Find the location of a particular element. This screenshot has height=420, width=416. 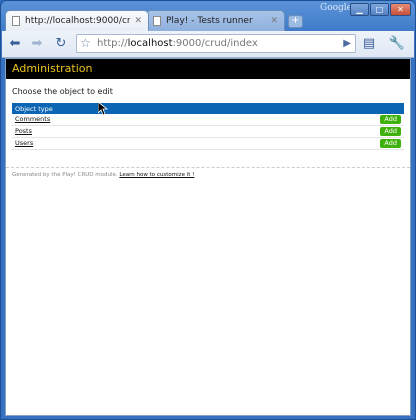

tab-title: Play! - Tests runner is located at coordinates (209, 21).